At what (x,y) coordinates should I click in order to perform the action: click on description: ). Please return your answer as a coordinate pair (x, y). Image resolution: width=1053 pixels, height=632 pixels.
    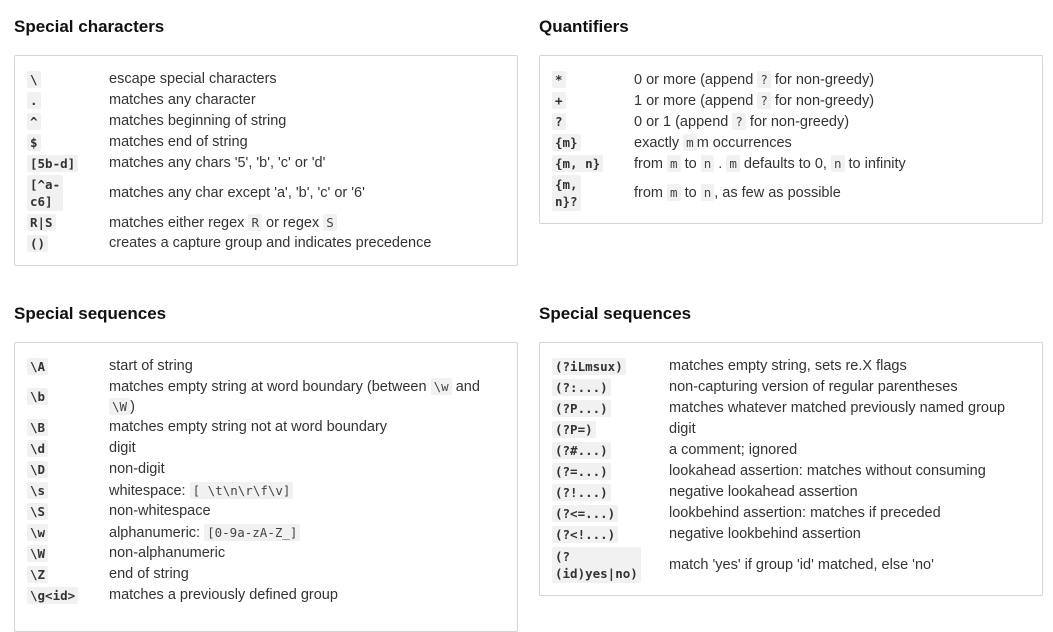
    Looking at the image, I should click on (132, 407).